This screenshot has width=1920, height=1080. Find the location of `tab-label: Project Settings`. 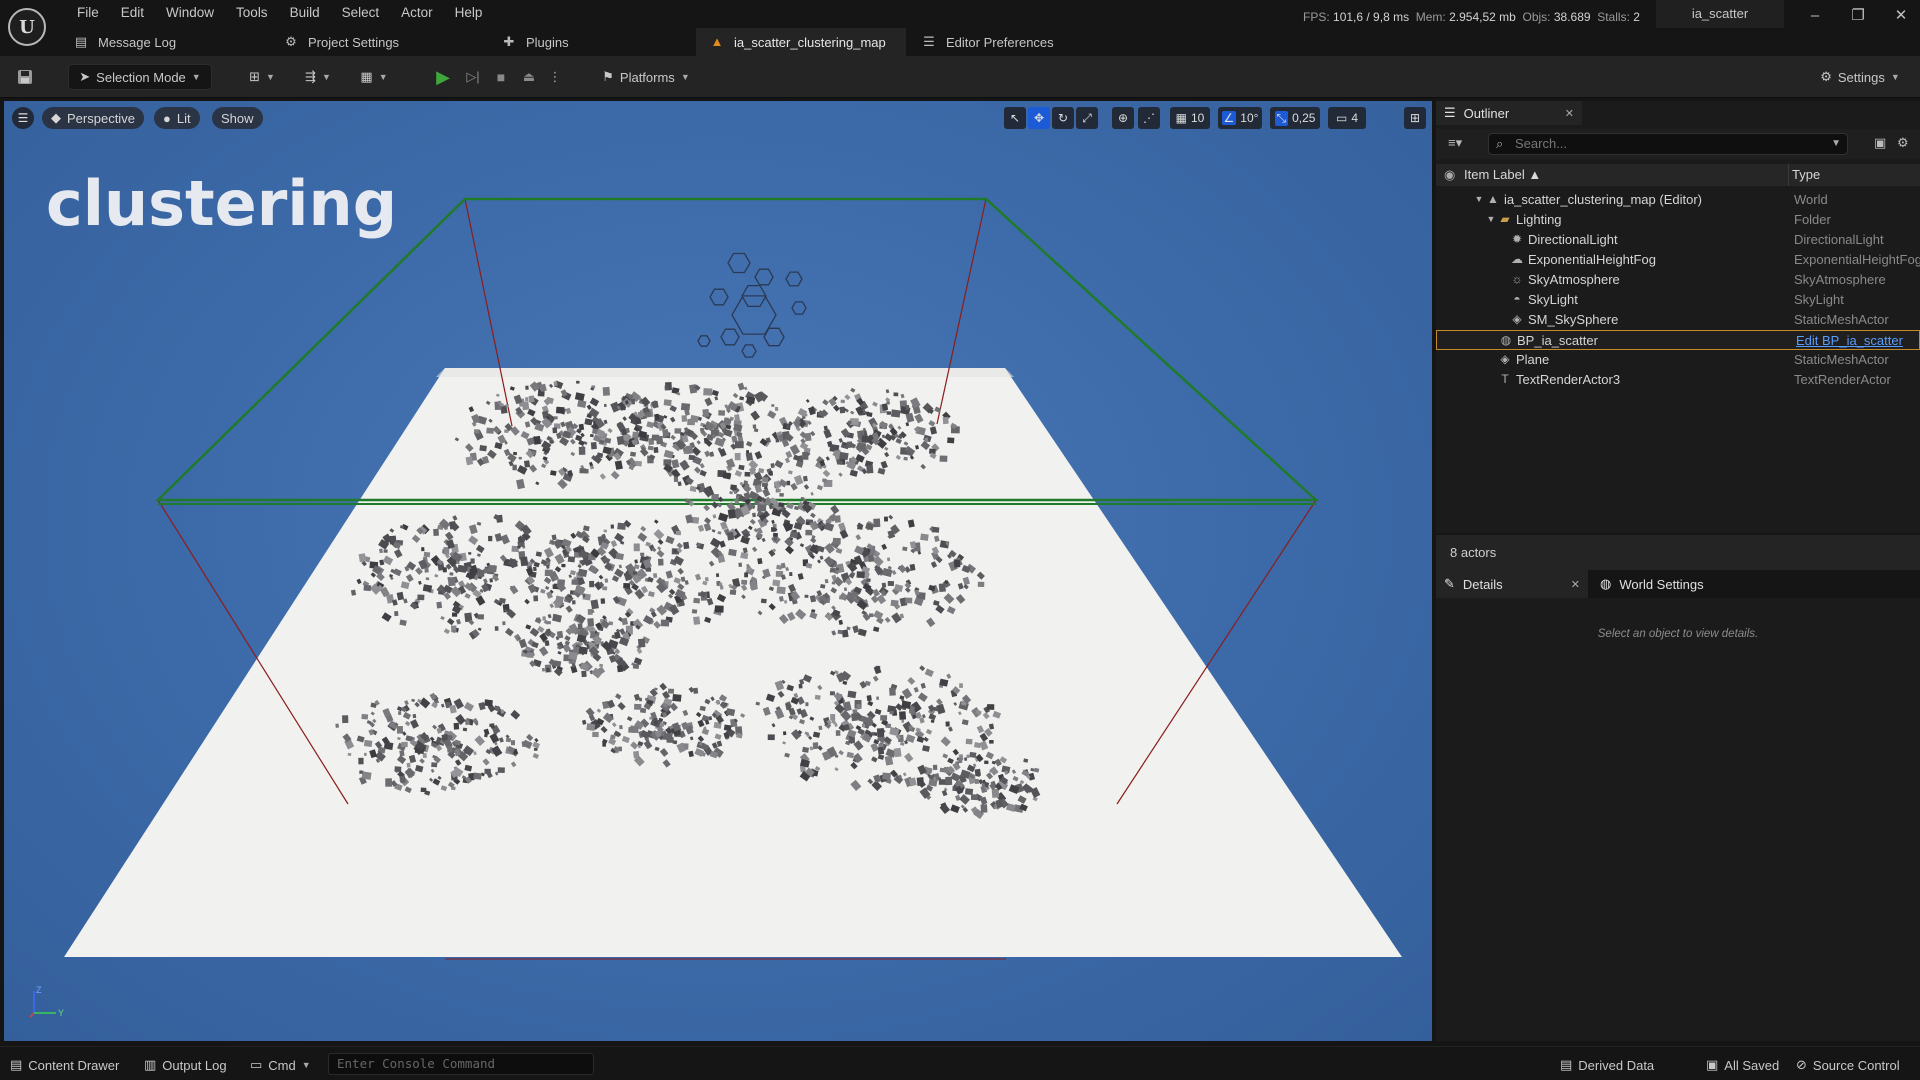

tab-label: Project Settings is located at coordinates (354, 42).